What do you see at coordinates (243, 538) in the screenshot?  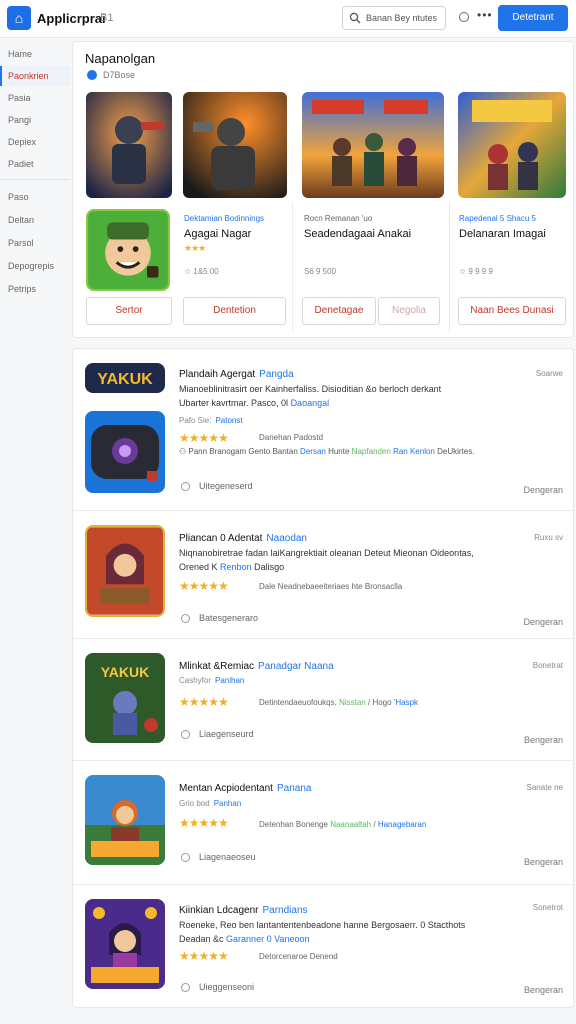 I see `list-item-title: Pliancan 0 Adentat Naaodan` at bounding box center [243, 538].